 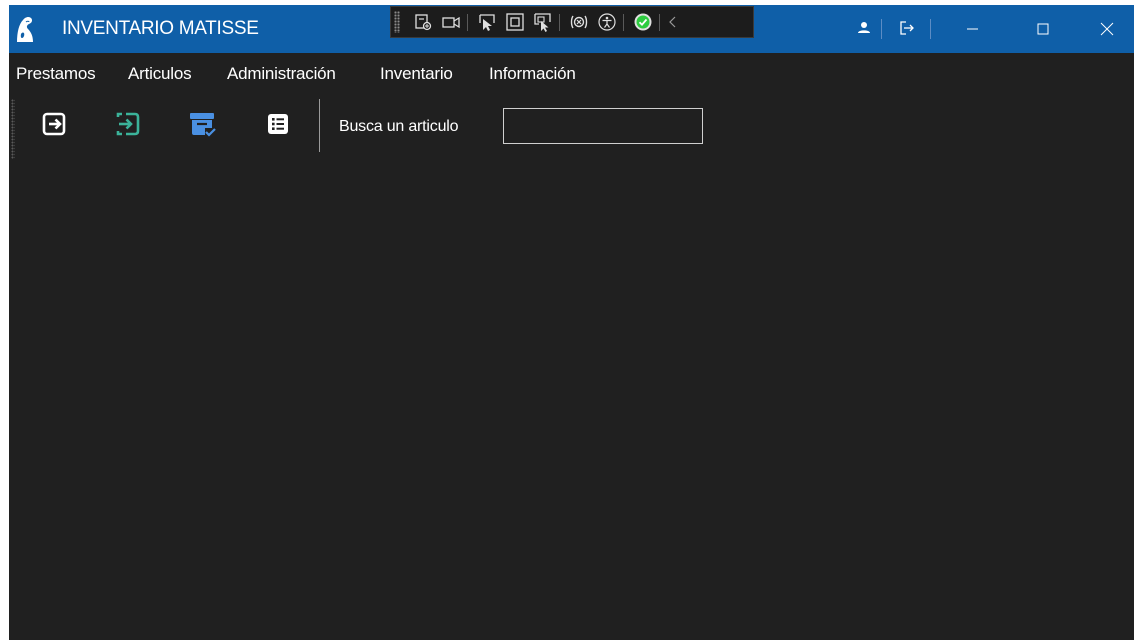 What do you see at coordinates (1107, 29) in the screenshot?
I see `close-icon` at bounding box center [1107, 29].